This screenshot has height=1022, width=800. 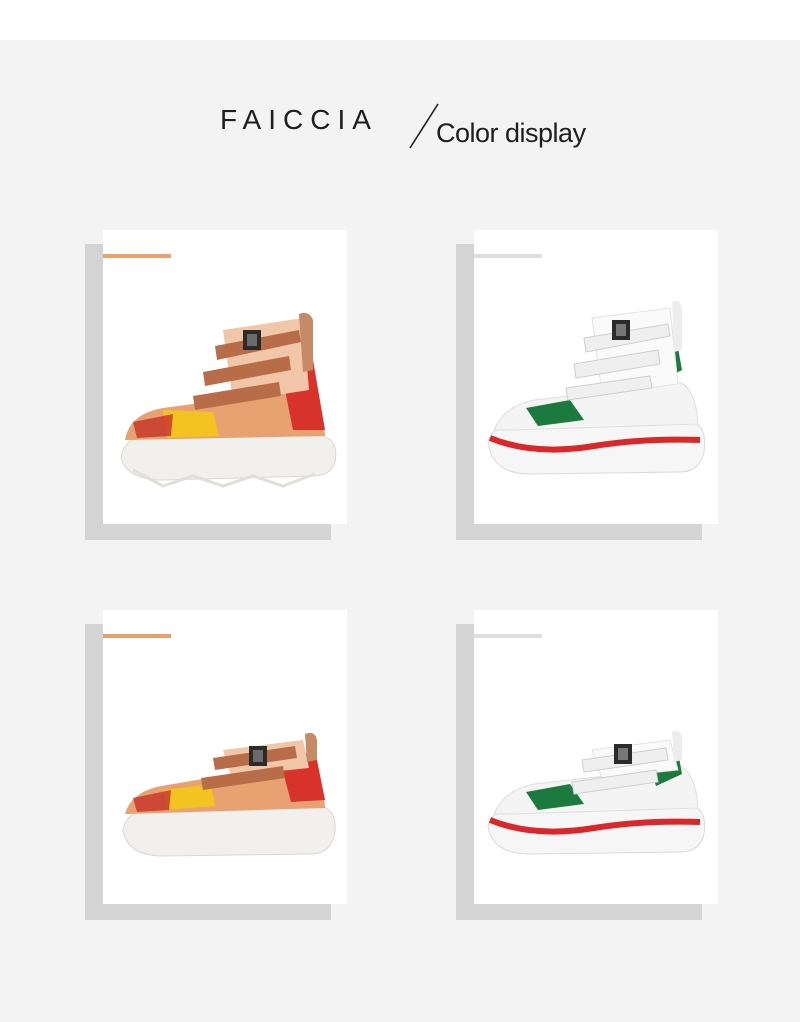 What do you see at coordinates (229, 794) in the screenshot?
I see `orange-low-top-sneaker-image` at bounding box center [229, 794].